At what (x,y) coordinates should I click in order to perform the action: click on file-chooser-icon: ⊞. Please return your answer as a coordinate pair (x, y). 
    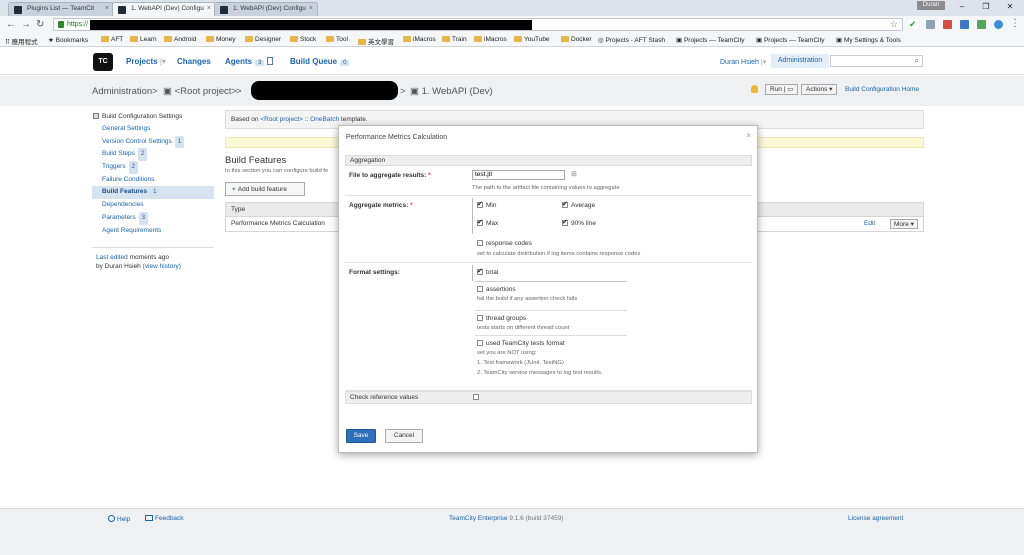
    Looking at the image, I should click on (574, 174).